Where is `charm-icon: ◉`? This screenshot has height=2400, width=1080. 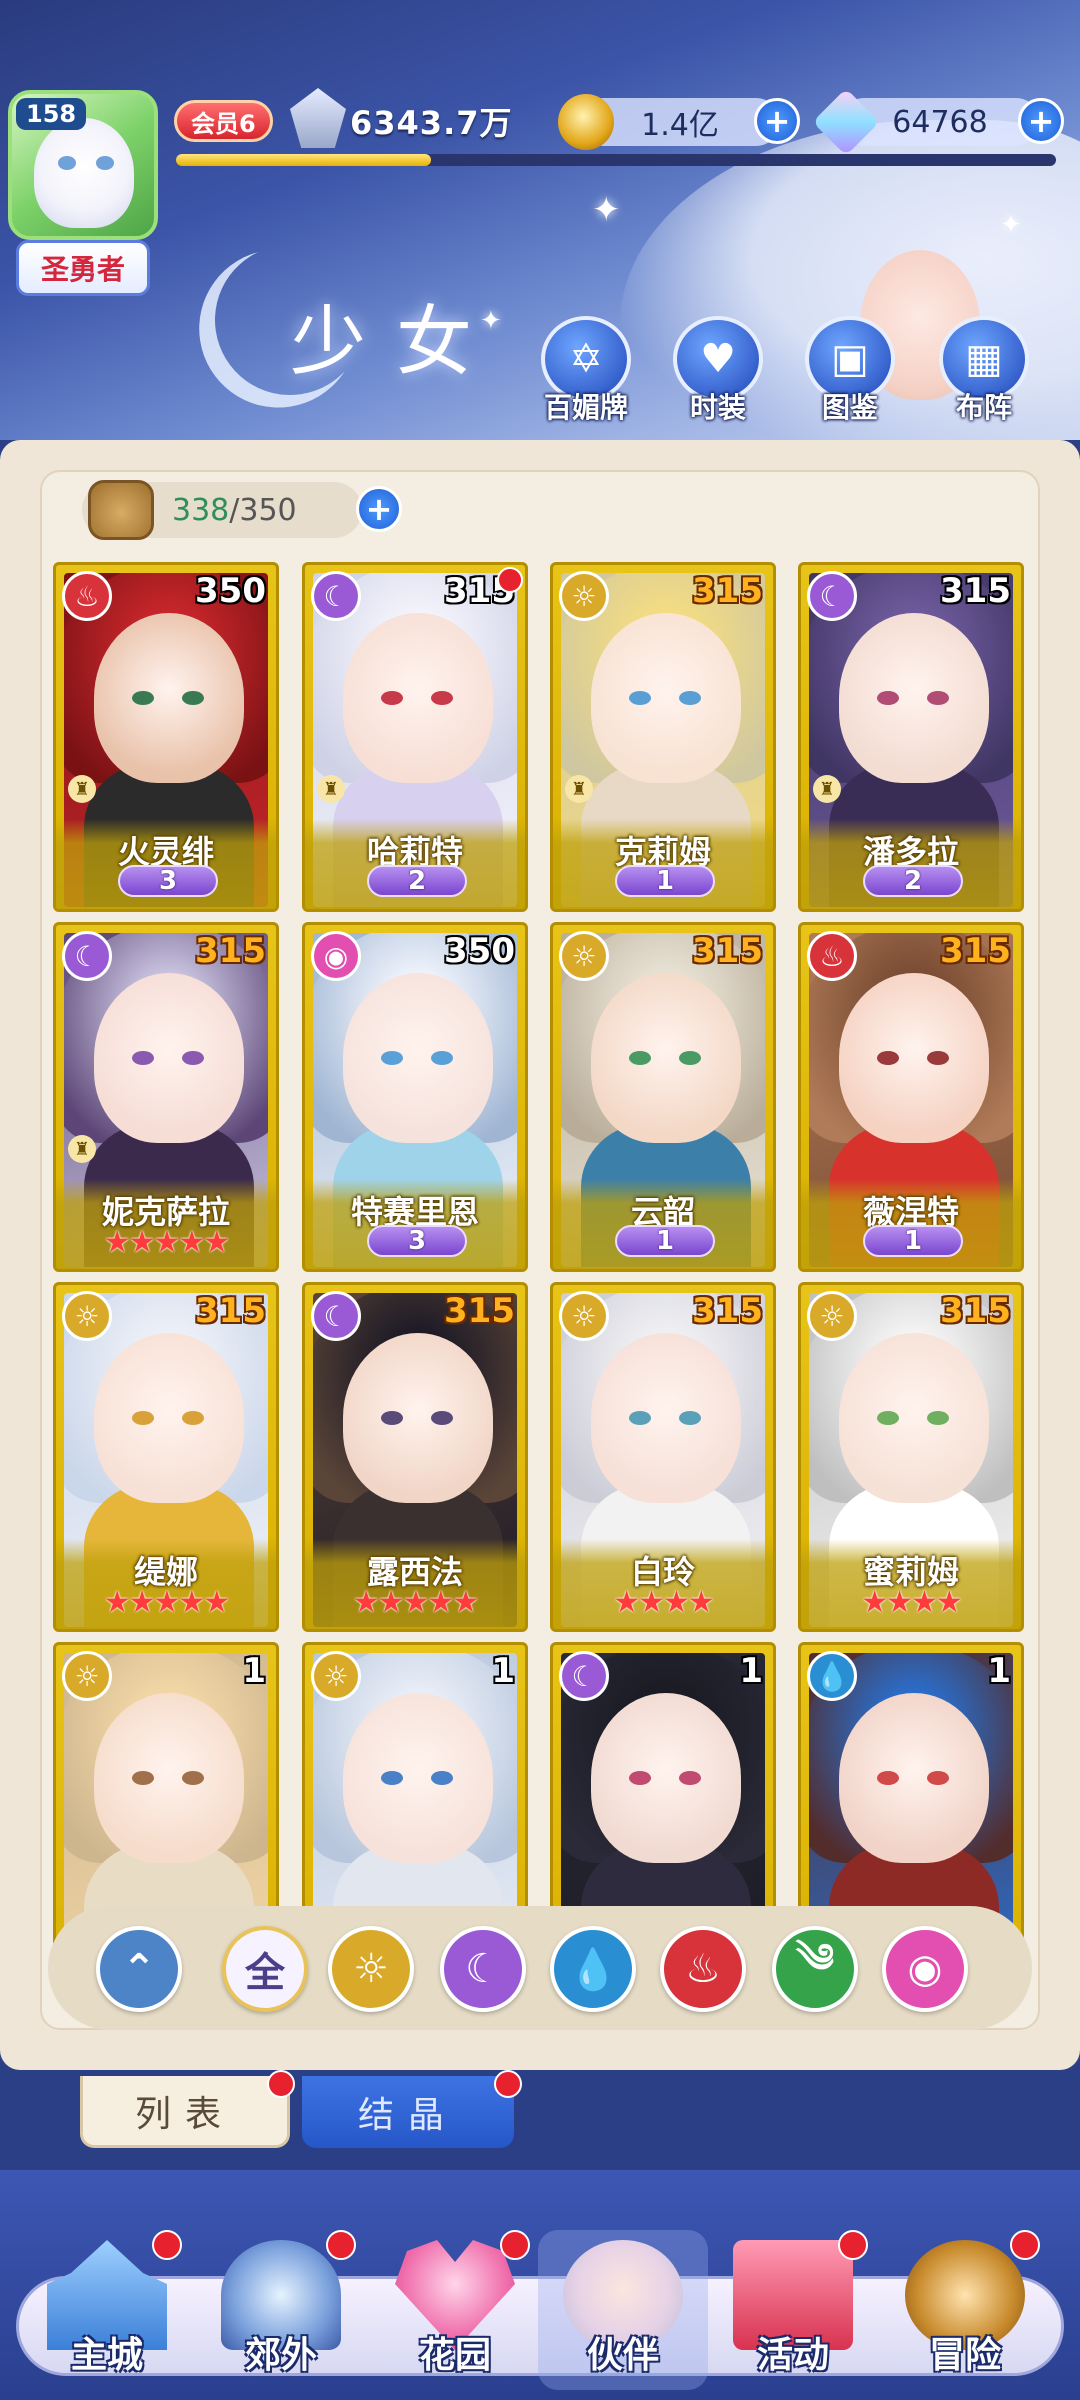 charm-icon: ◉ is located at coordinates (925, 1969).